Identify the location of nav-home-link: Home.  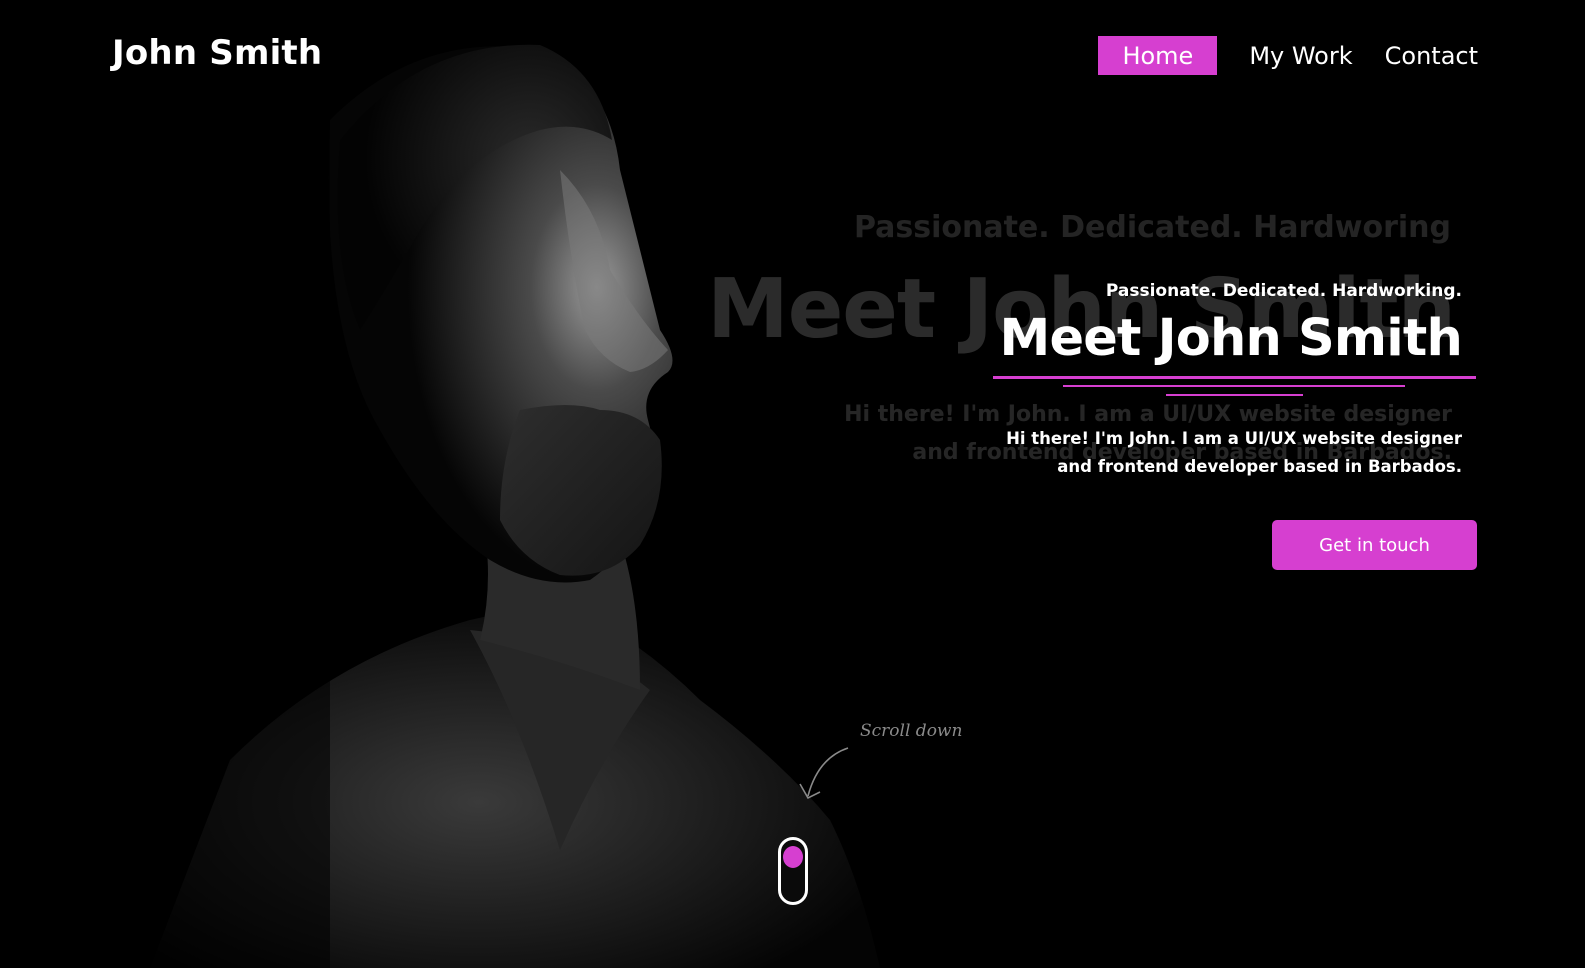
(1158, 55).